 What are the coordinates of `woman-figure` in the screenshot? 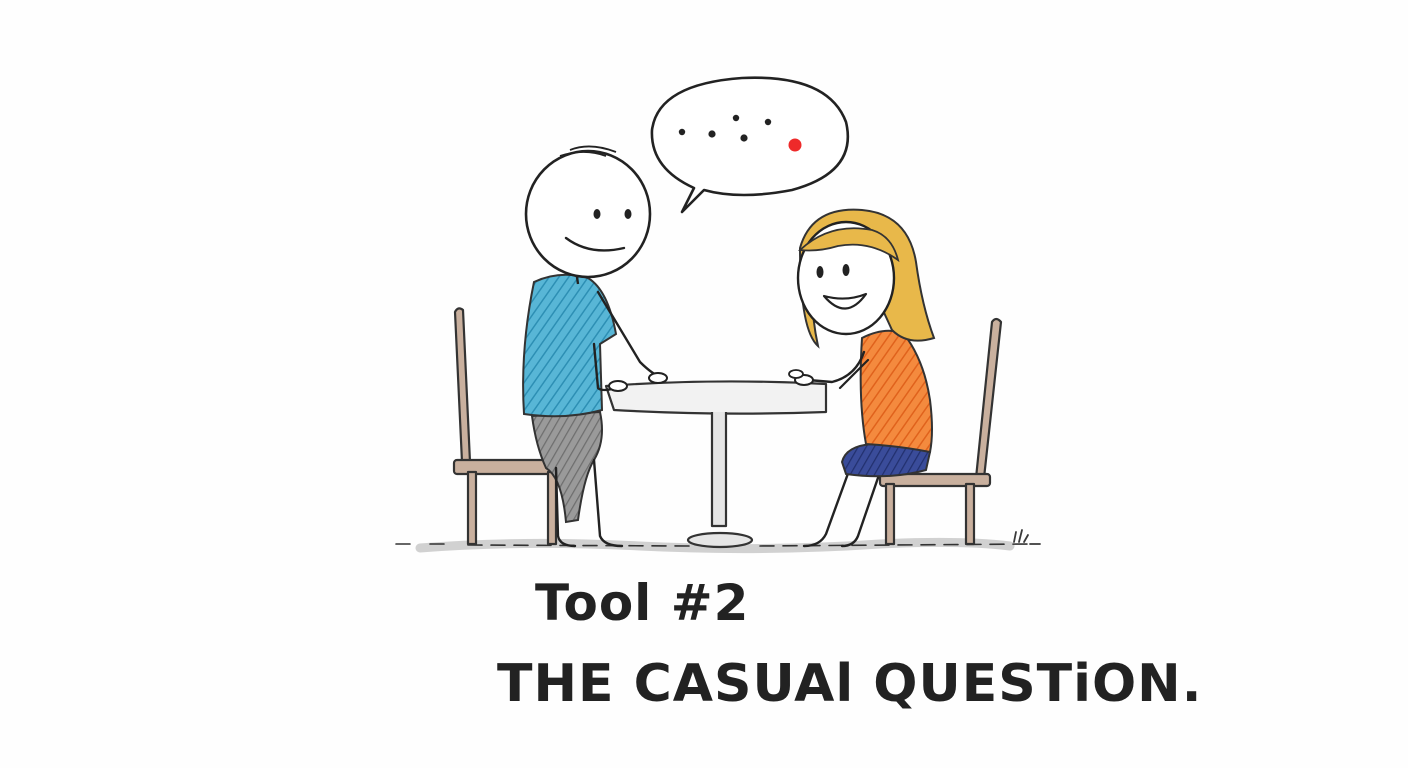 It's located at (862, 378).